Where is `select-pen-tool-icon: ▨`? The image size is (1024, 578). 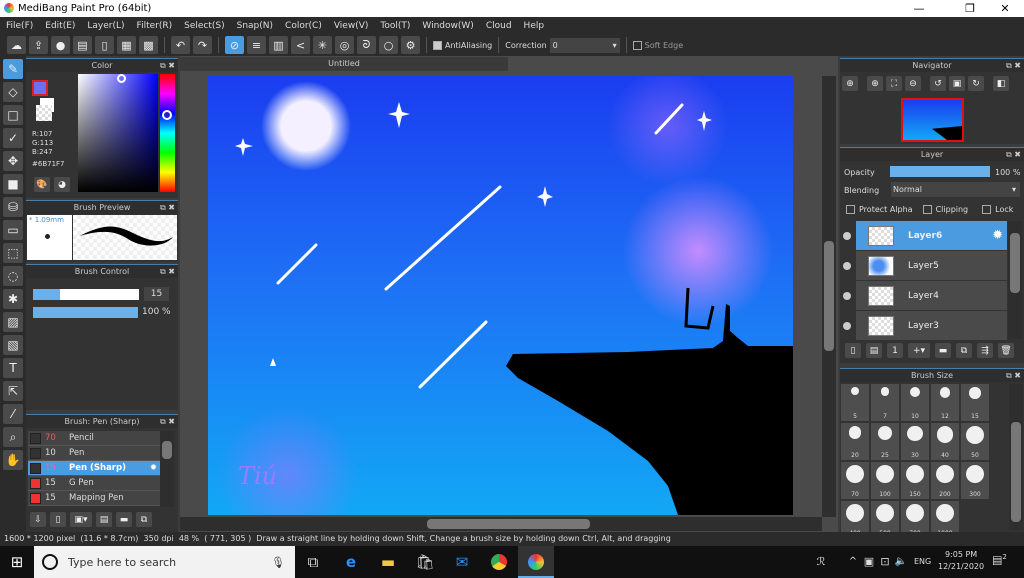 select-pen-tool-icon: ▨ is located at coordinates (13, 322).